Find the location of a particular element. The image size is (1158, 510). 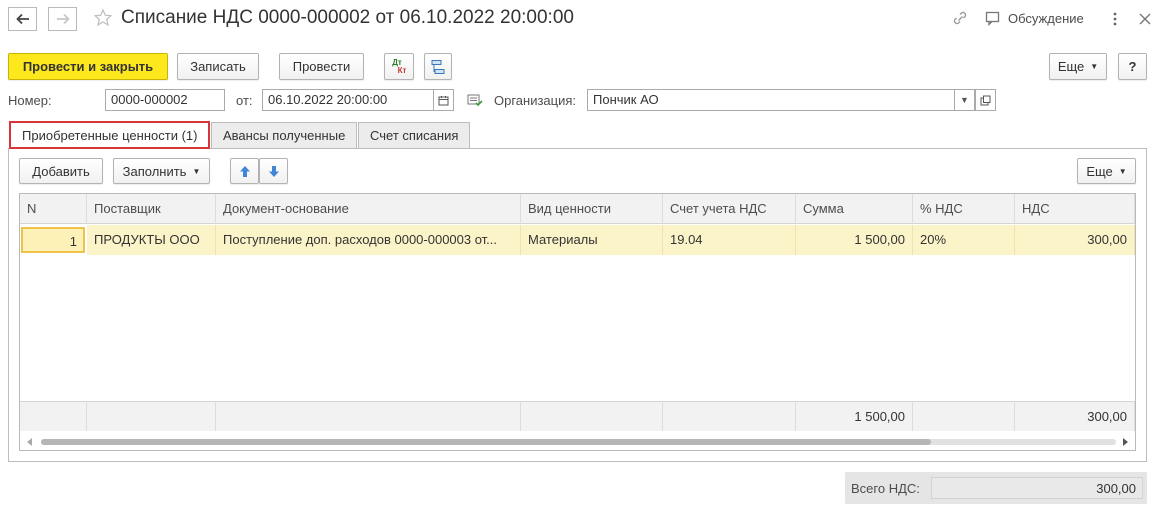

more-vertical-icon is located at coordinates (1115, 19).